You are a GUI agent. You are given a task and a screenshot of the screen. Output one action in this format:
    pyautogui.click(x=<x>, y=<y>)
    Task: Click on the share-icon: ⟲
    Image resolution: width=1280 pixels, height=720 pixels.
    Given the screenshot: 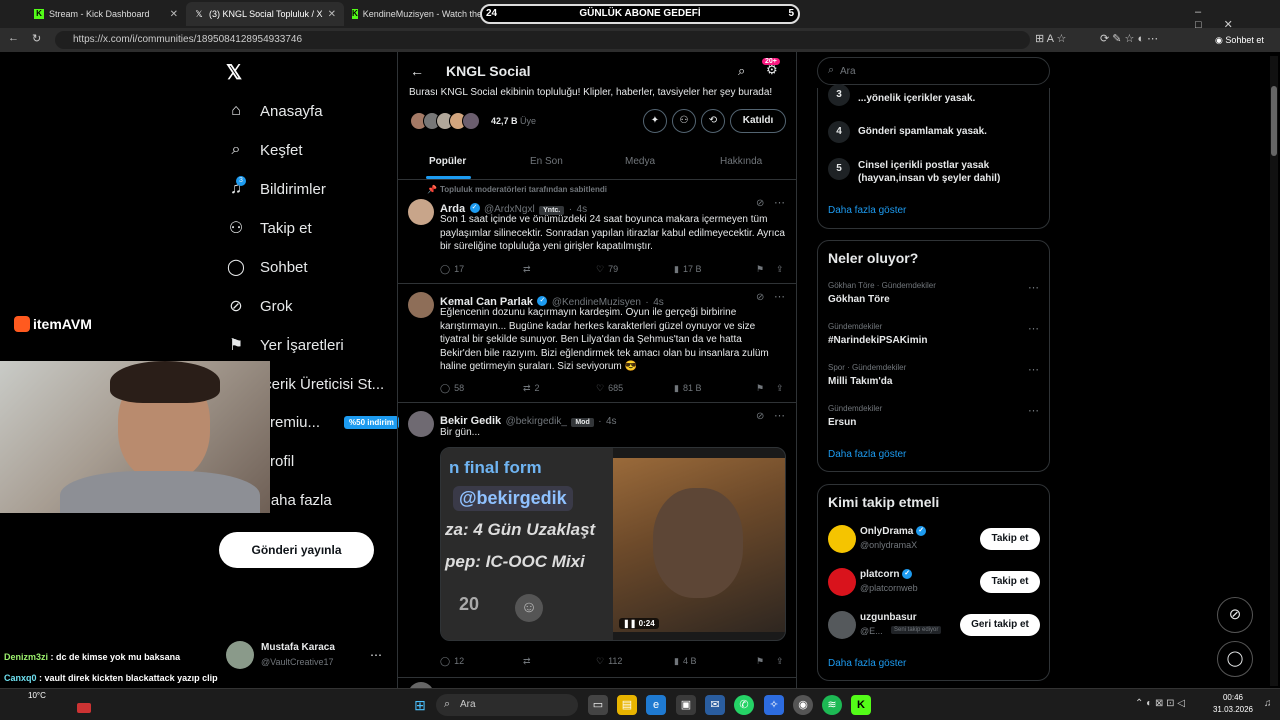 What is the action you would take?
    pyautogui.click(x=713, y=121)
    